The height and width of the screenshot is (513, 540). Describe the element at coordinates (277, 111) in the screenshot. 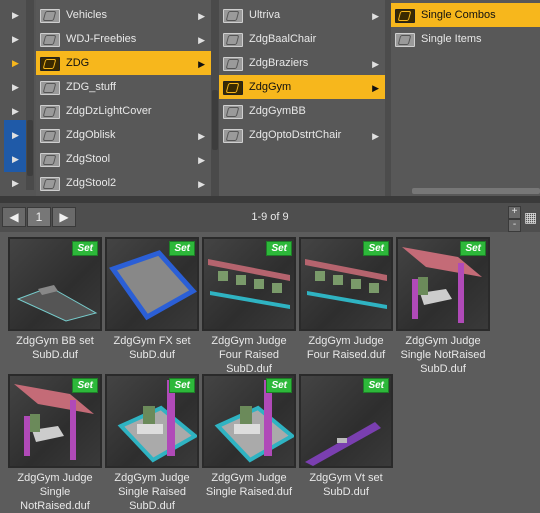

I see `folder-item-label: ZdgGymBB` at that location.